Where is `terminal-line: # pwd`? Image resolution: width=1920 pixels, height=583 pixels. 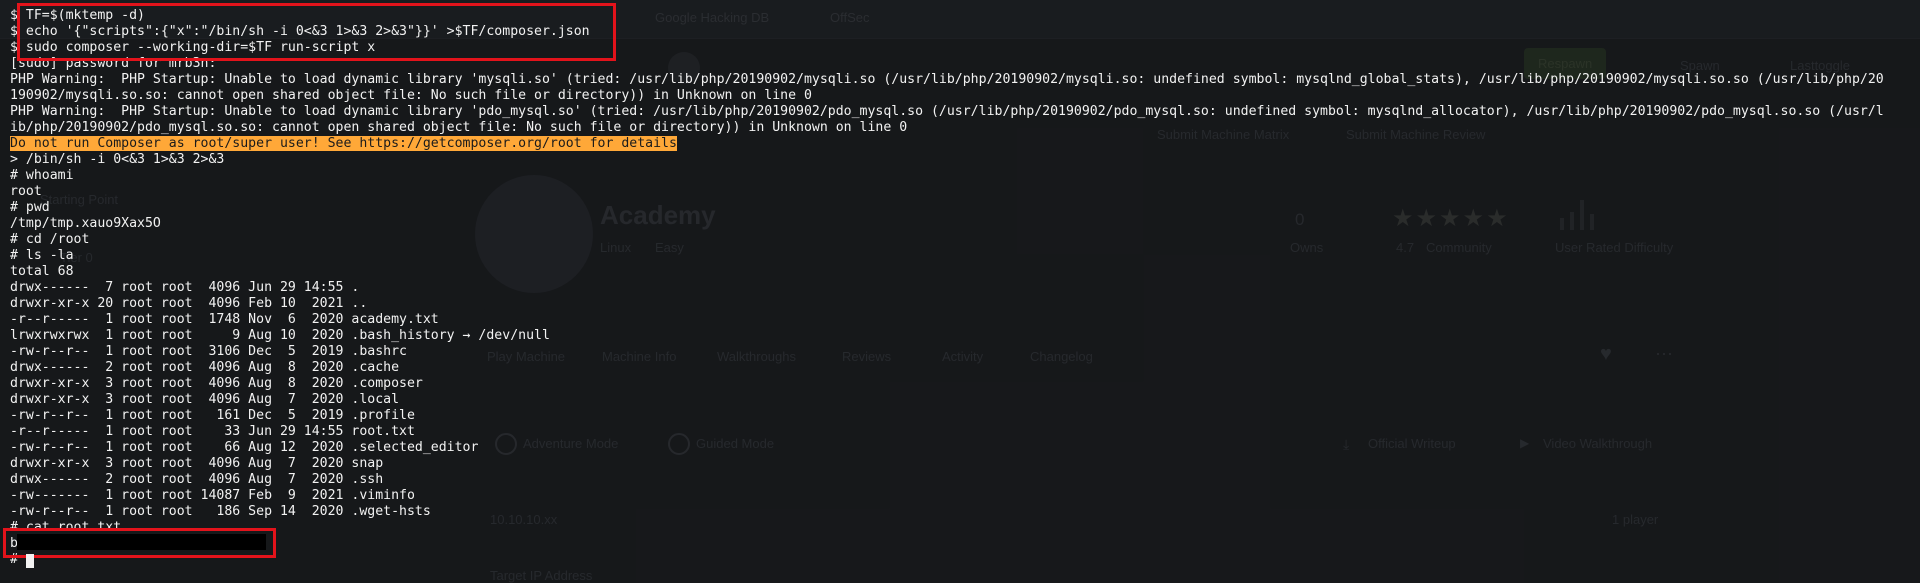 terminal-line: # pwd is located at coordinates (30, 208).